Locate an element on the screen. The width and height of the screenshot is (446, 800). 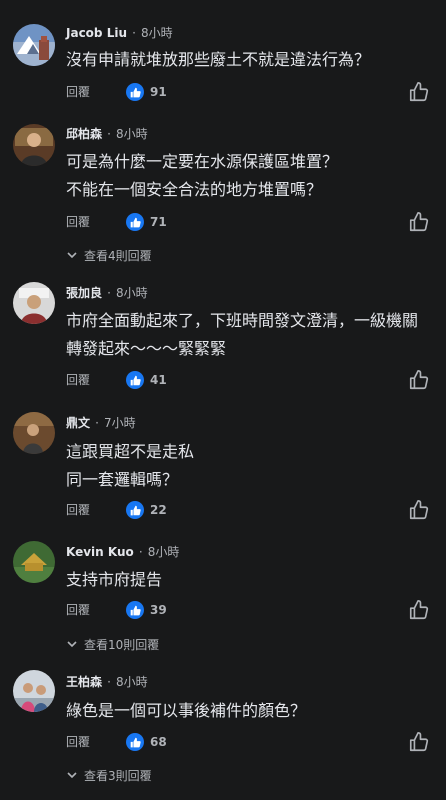
comment-text: 沒有申請就堆放那些廢土不就是違法行為？ is located at coordinates (251, 60).